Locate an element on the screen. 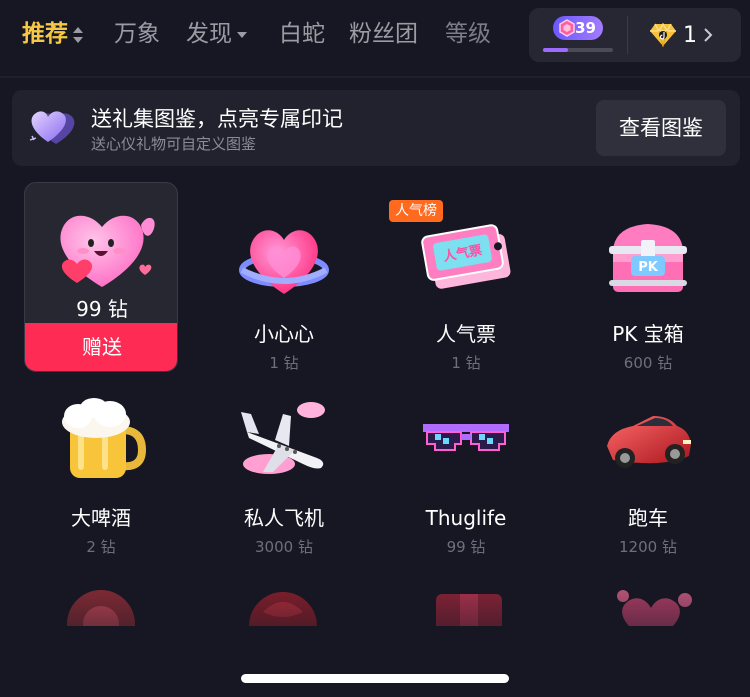 This screenshot has height=697, width=750. pink-heart-mascot-icon is located at coordinates (107, 251).